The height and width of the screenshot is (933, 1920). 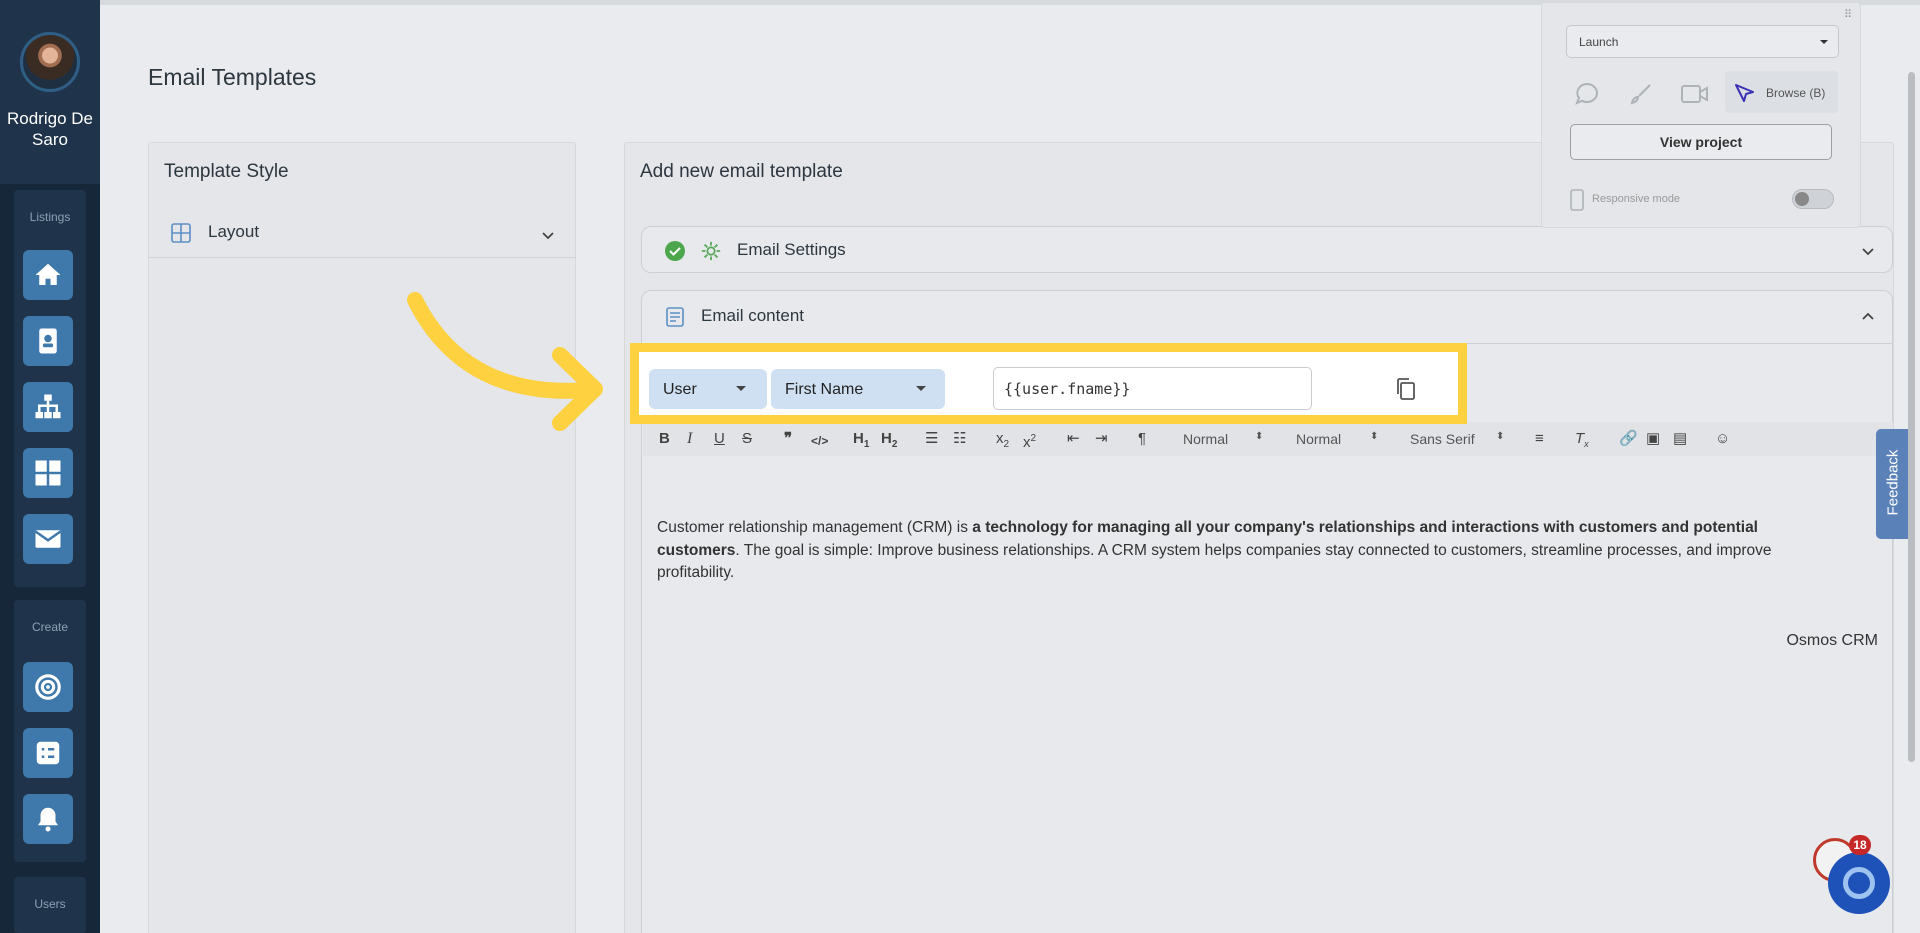 I want to click on contacts-button, so click(x=48, y=341).